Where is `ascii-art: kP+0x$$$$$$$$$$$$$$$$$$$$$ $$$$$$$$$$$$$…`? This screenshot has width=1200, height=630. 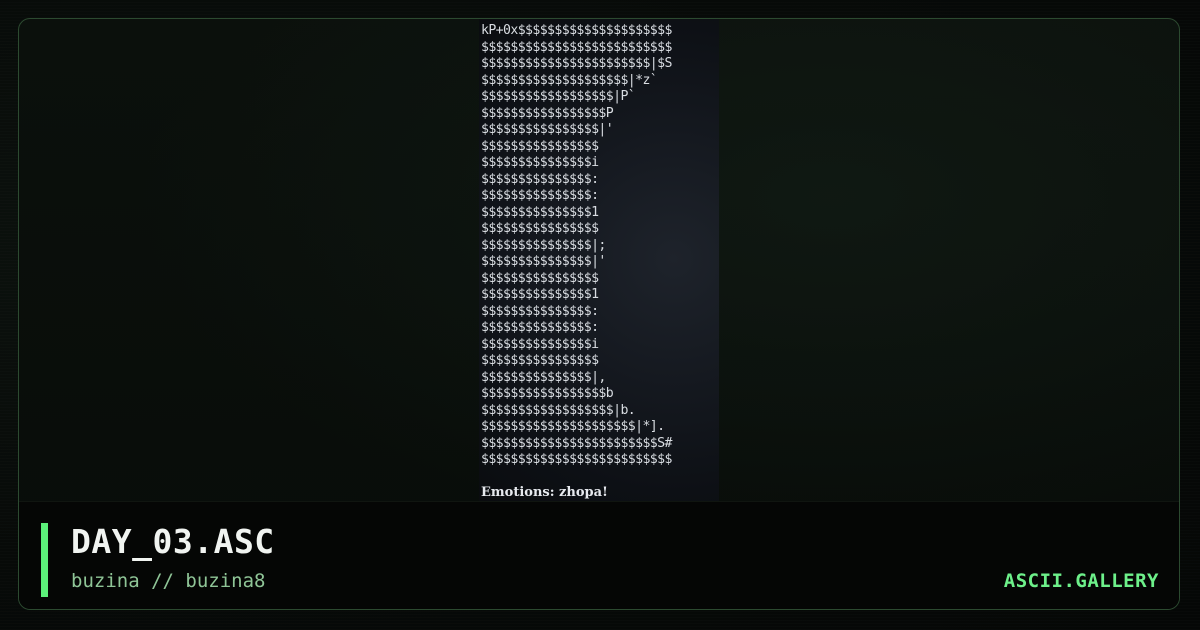 ascii-art: kP+0x$$$$$$$$$$$$$$$$$$$$$ $$$$$$$$$$$$$… is located at coordinates (576, 245).